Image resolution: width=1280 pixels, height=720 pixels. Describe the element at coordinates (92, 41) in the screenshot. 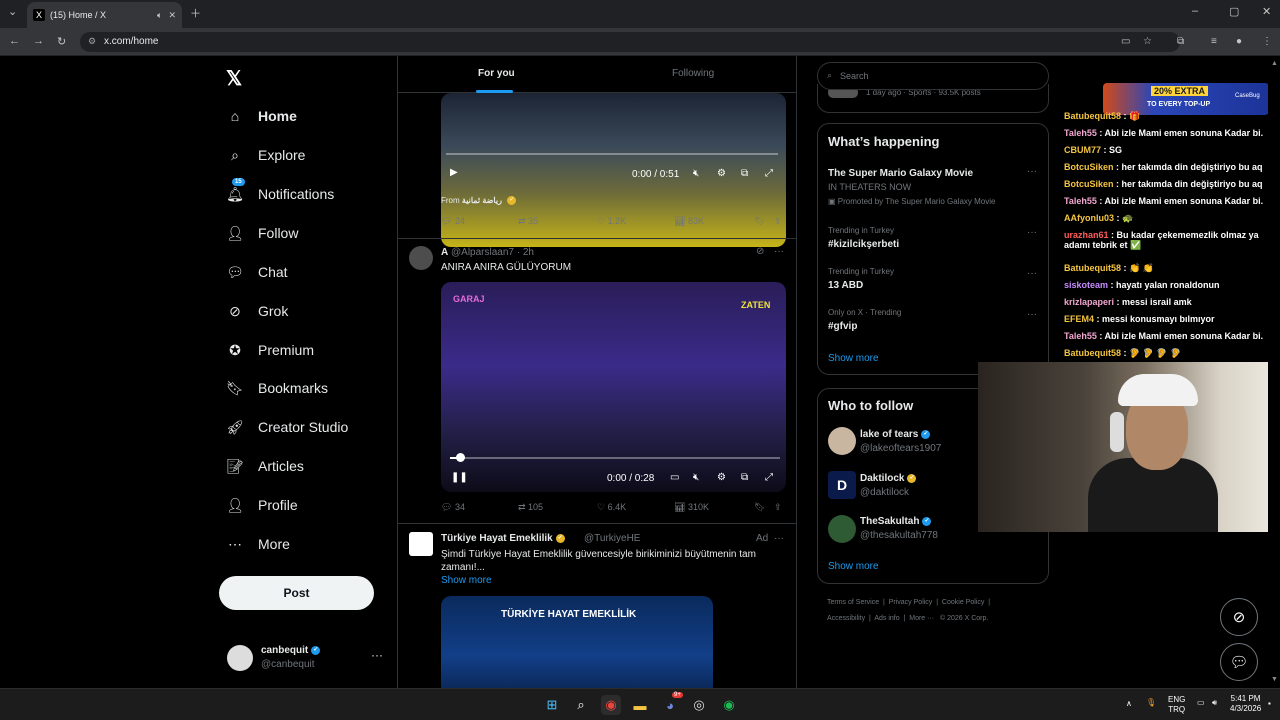

I see `site-info-icon: ⚙` at that location.